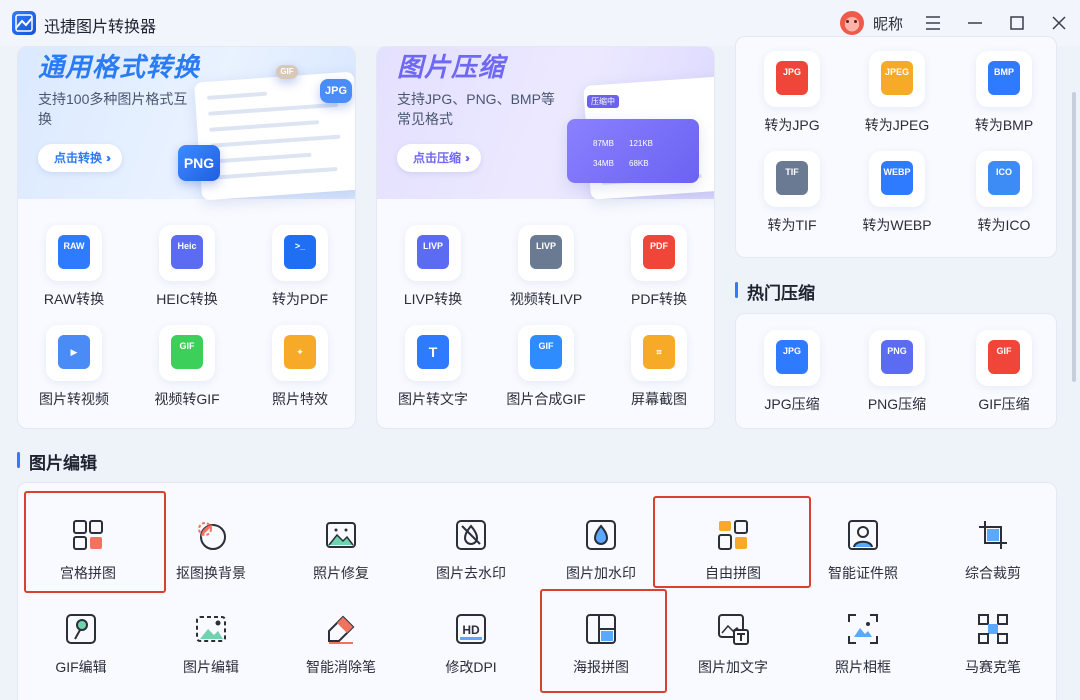 The height and width of the screenshot is (700, 1080). Describe the element at coordinates (1004, 125) in the screenshot. I see `tool-label: 转为BMP` at that location.